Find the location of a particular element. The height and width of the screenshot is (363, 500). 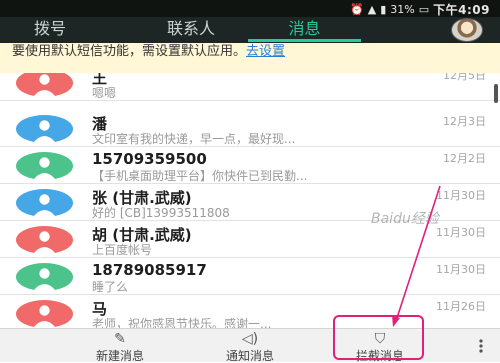

message-date: 11月26日 is located at coordinates (461, 306).